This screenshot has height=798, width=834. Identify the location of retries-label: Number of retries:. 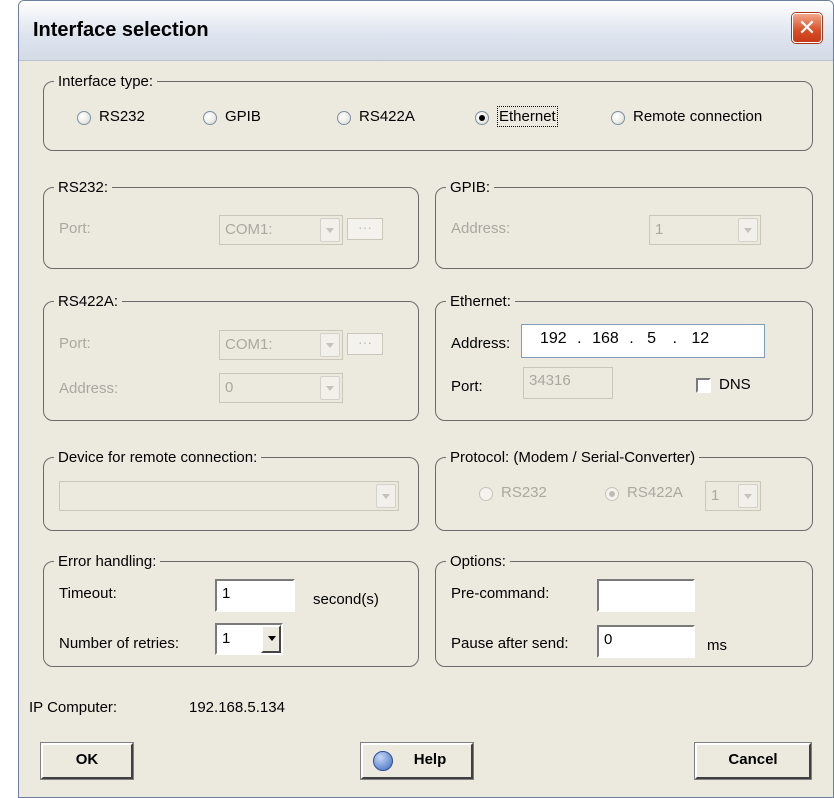
(119, 643).